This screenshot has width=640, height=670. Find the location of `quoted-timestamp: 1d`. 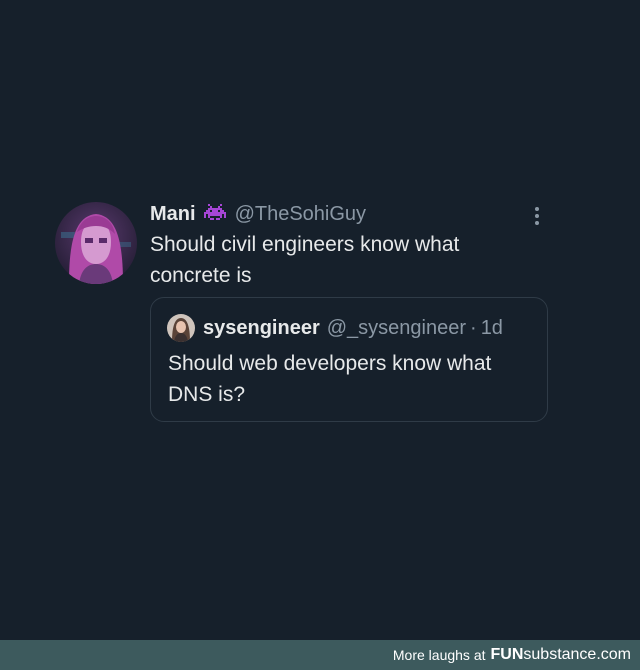

quoted-timestamp: 1d is located at coordinates (492, 328).